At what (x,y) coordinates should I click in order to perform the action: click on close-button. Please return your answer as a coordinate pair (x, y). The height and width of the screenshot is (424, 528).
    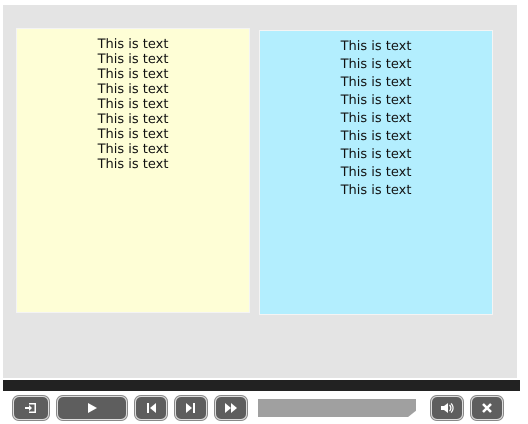
    Looking at the image, I should click on (487, 408).